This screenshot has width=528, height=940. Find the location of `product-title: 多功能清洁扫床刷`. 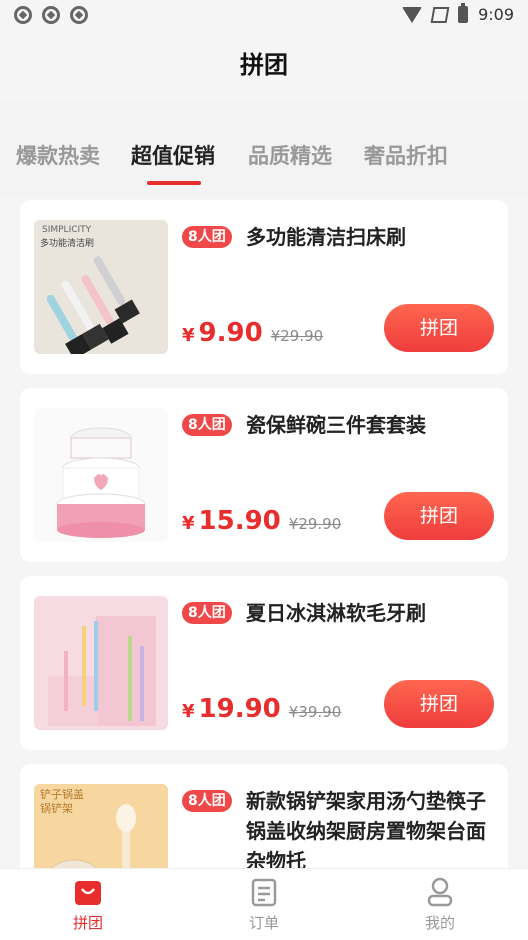

product-title: 多功能清洁扫床刷 is located at coordinates (373, 237).